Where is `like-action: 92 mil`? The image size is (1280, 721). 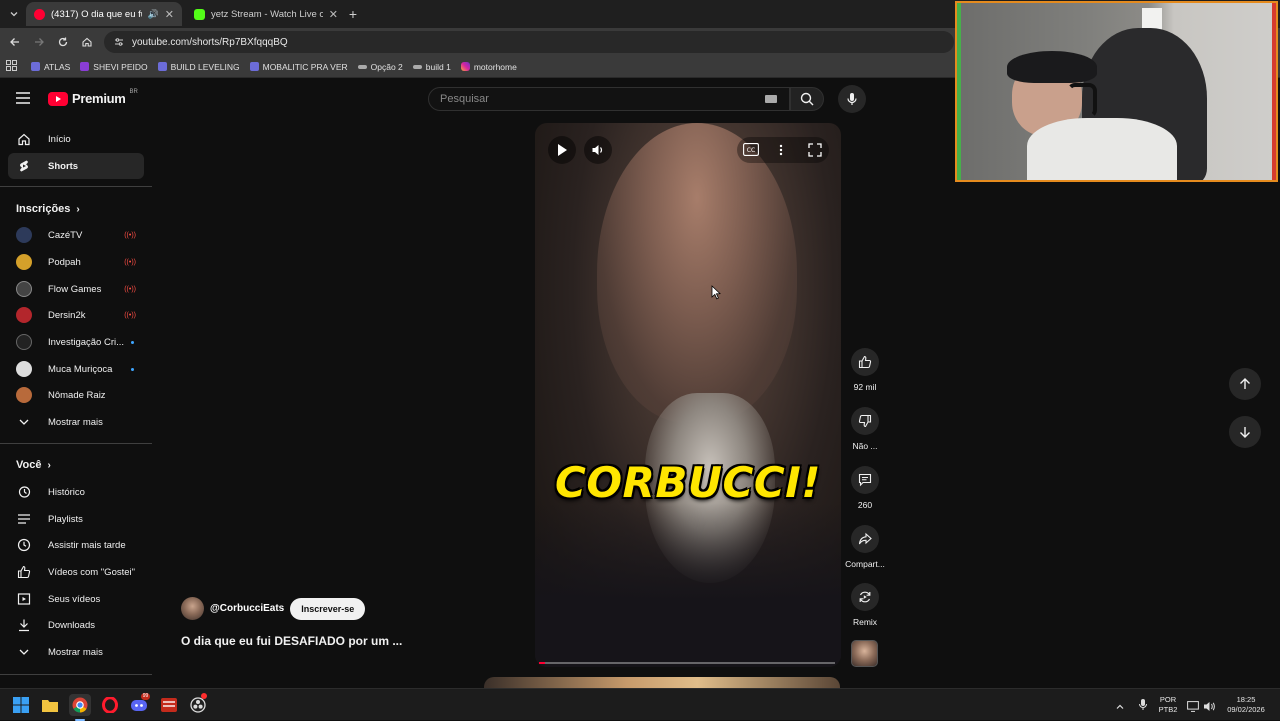
like-action: 92 mil is located at coordinates (865, 370).